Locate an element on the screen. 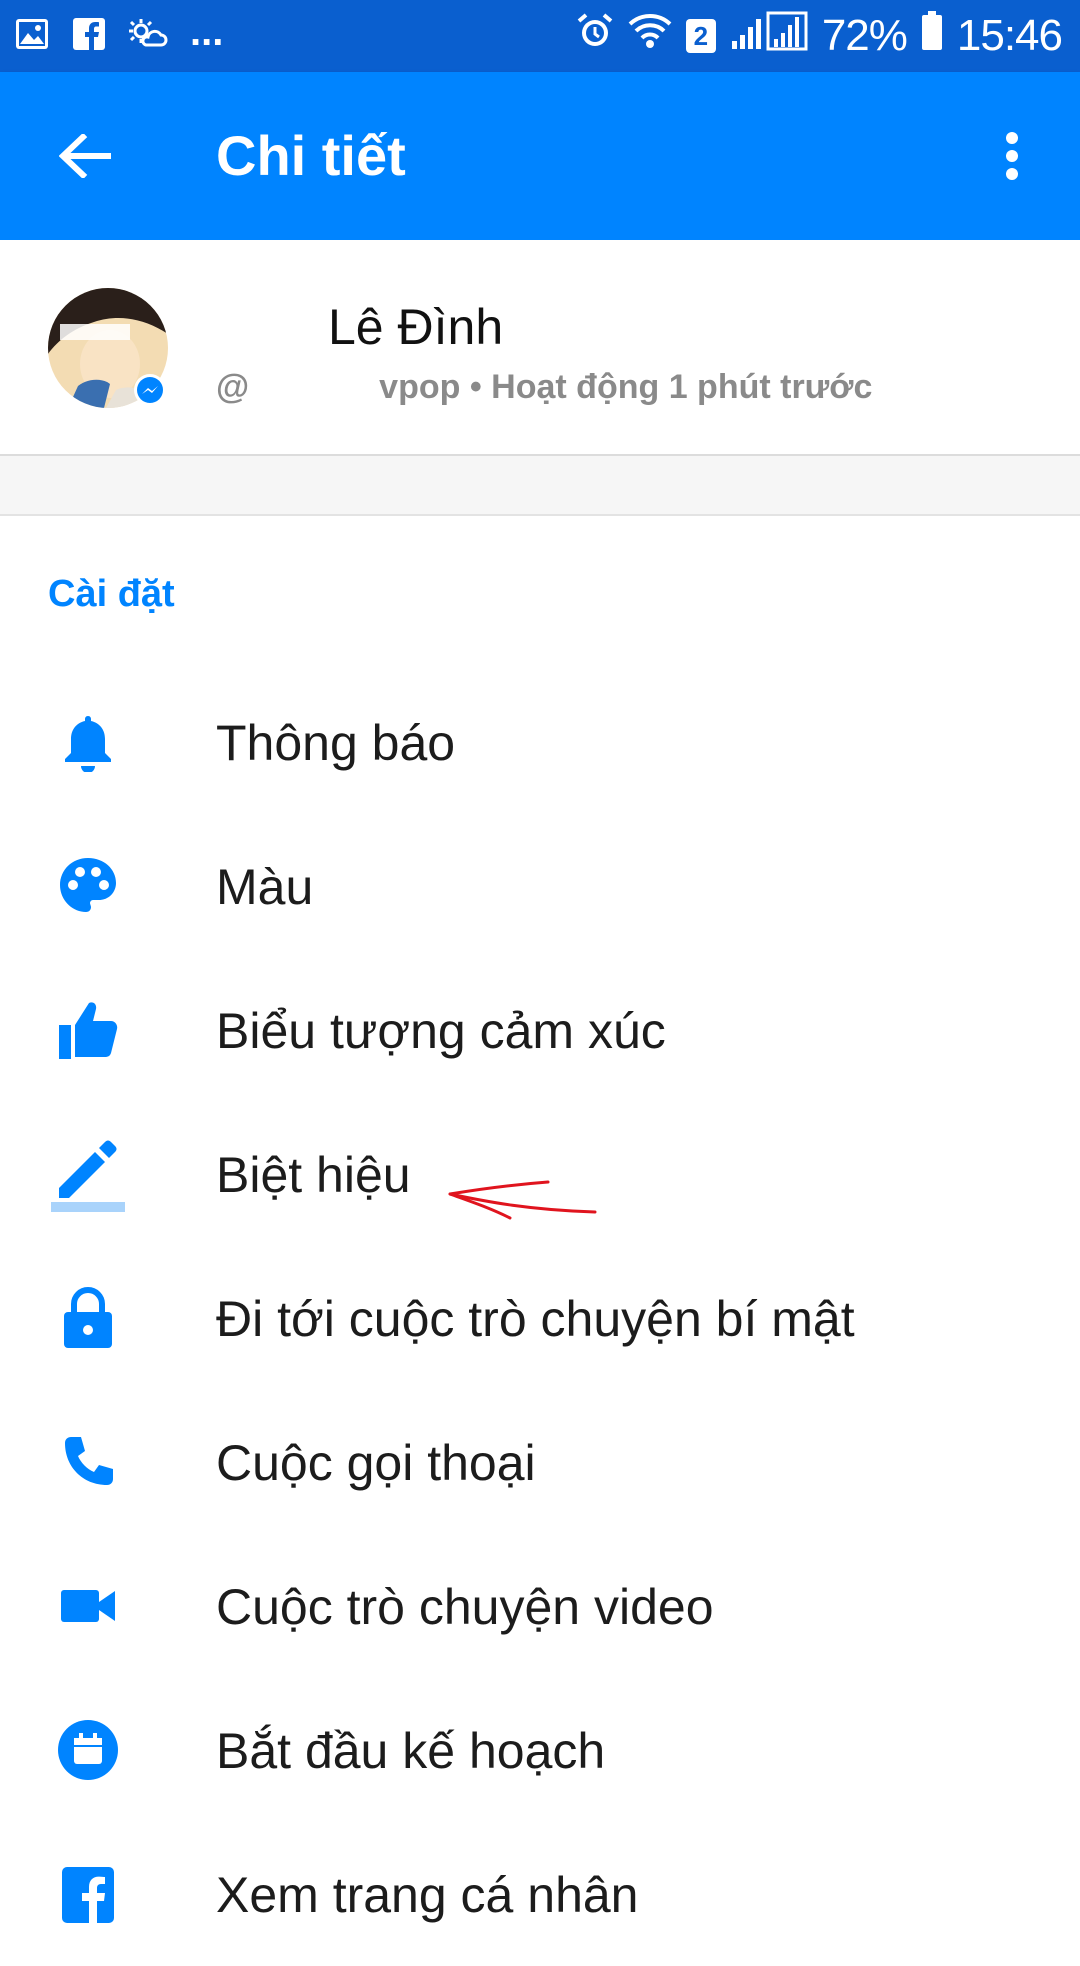  app-bar: Chi tiết is located at coordinates (540, 156).